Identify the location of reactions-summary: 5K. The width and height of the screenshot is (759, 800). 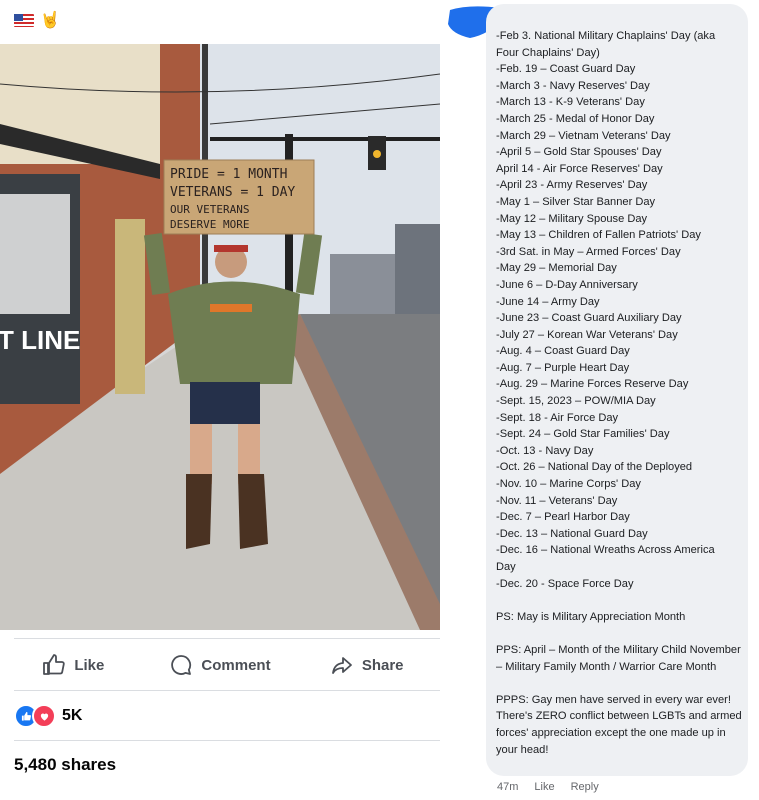
(48, 716).